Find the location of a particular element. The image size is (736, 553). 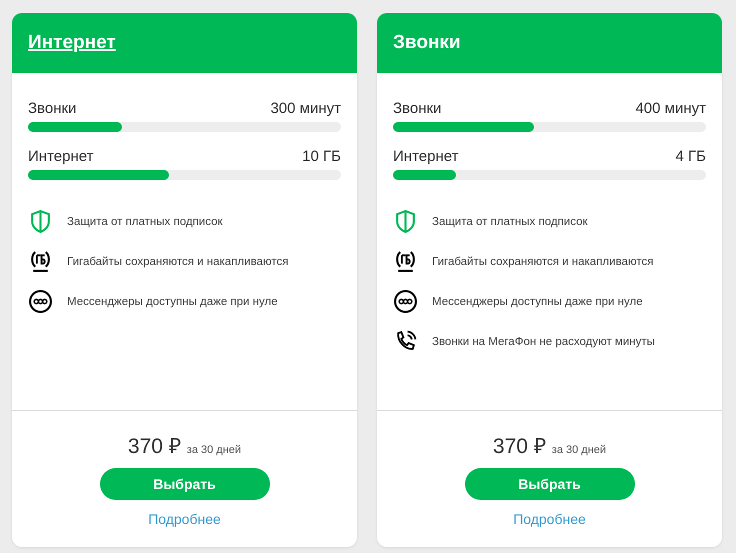

allowance-amount: 4 ГБ is located at coordinates (691, 156).